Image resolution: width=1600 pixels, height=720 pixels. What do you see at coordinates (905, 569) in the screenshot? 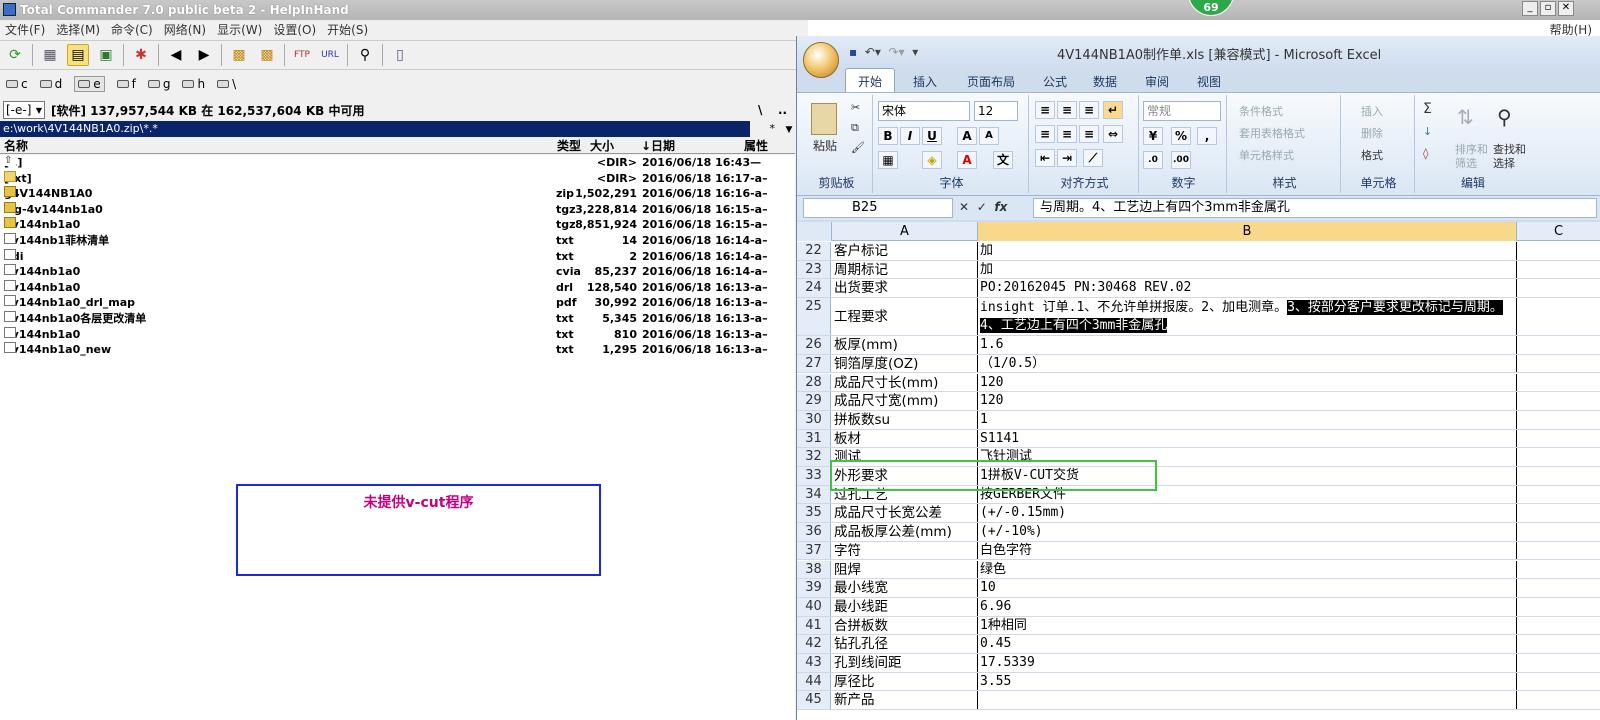
I see `cell-a: 阻焊` at bounding box center [905, 569].